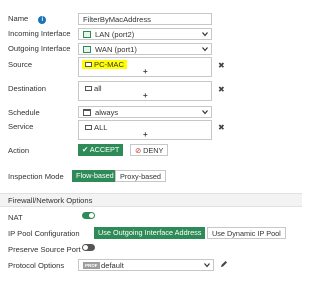 This screenshot has width=320, height=284. What do you see at coordinates (221, 89) in the screenshot?
I see `clear-destination-icon: ✖` at bounding box center [221, 89].